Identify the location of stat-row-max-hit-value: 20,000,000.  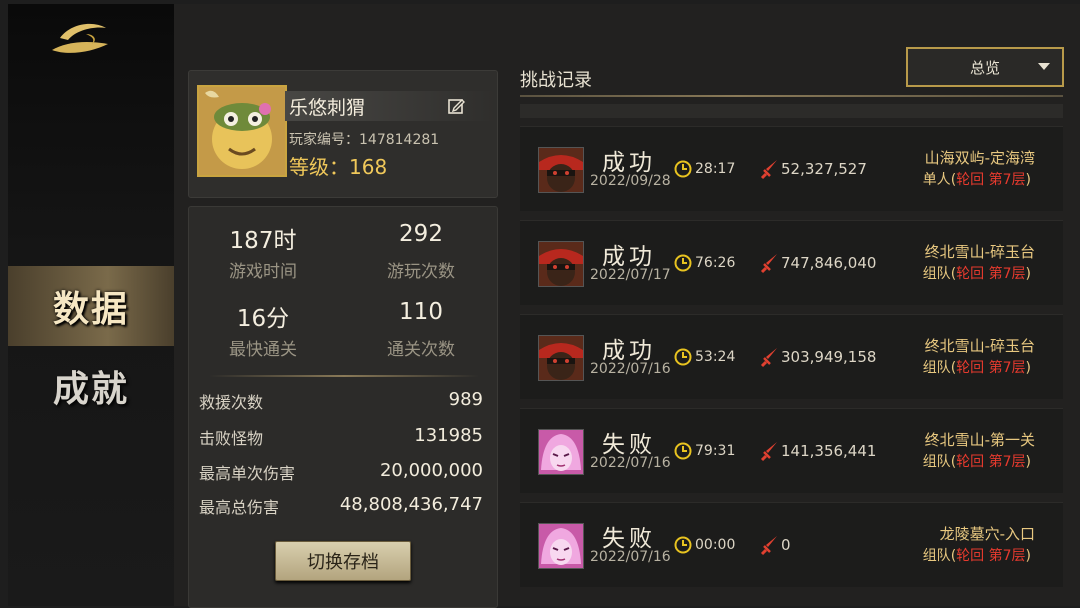
(431, 470).